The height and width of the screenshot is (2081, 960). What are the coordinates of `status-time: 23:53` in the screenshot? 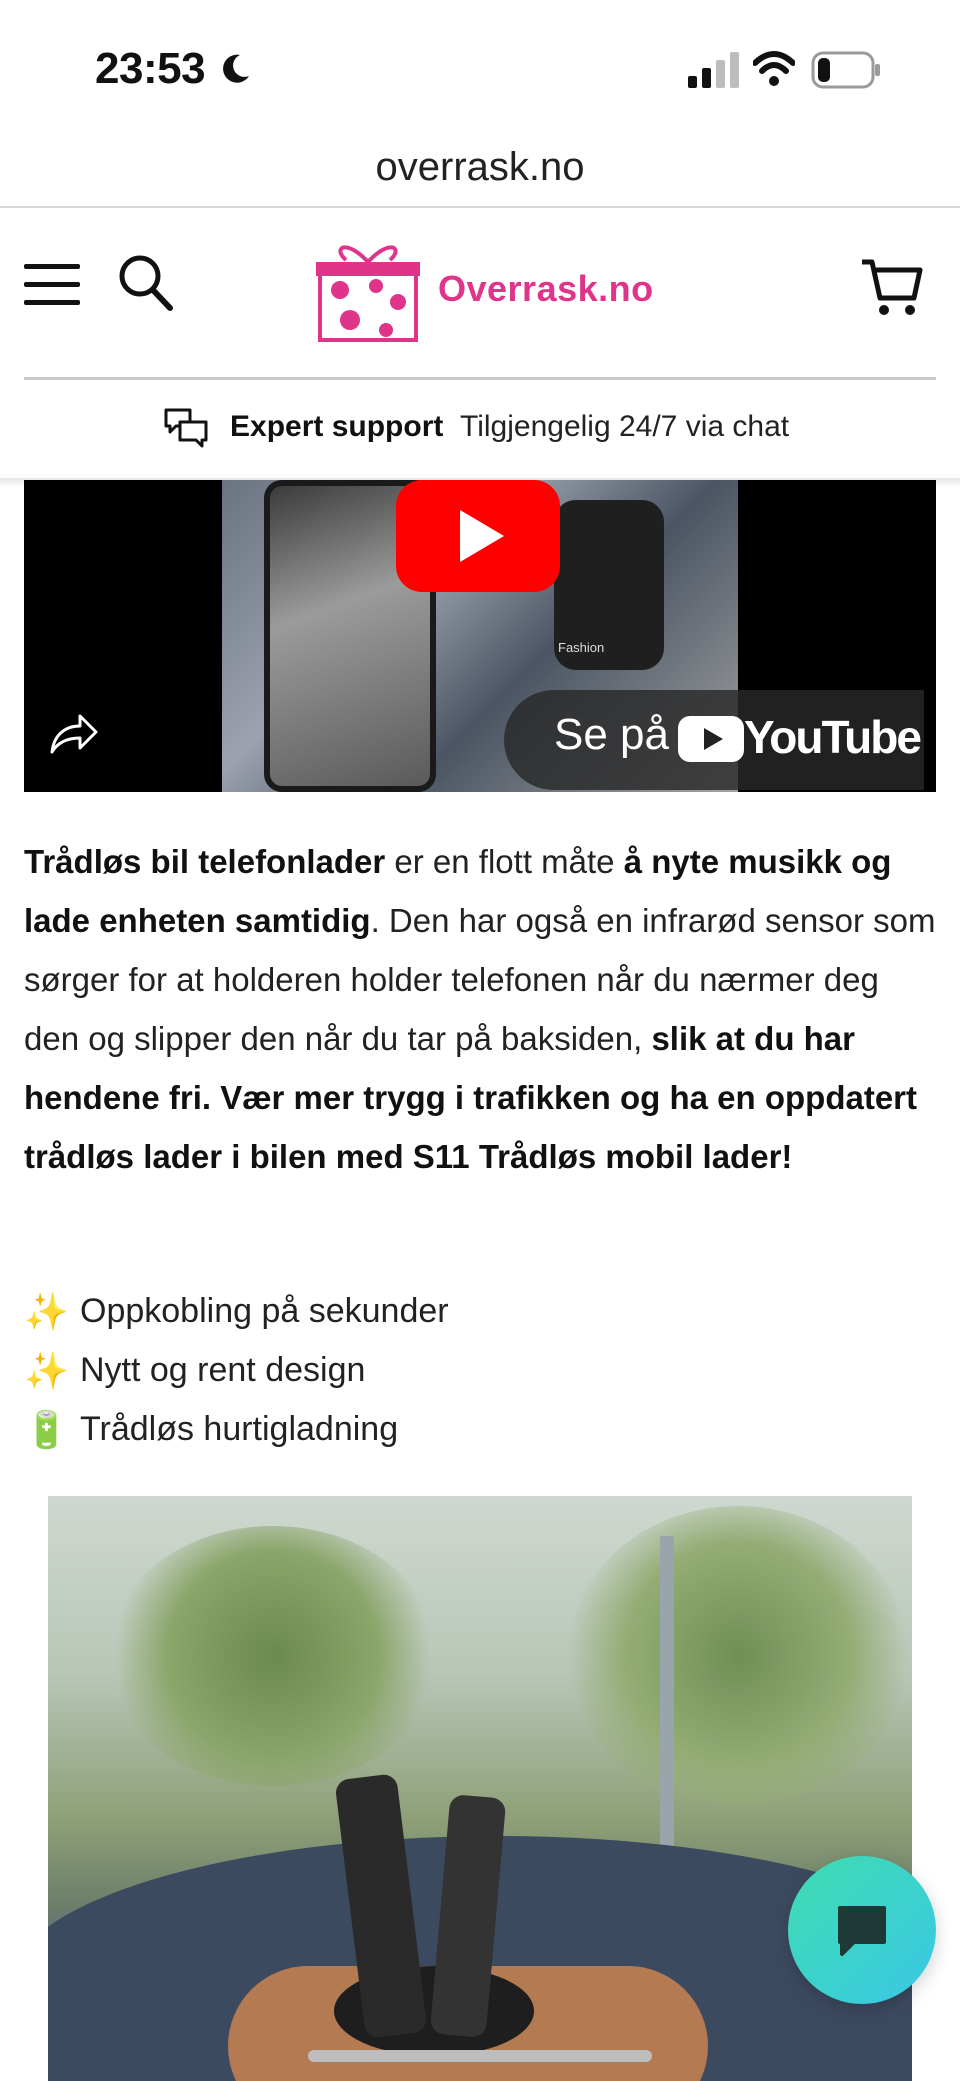 It's located at (150, 68).